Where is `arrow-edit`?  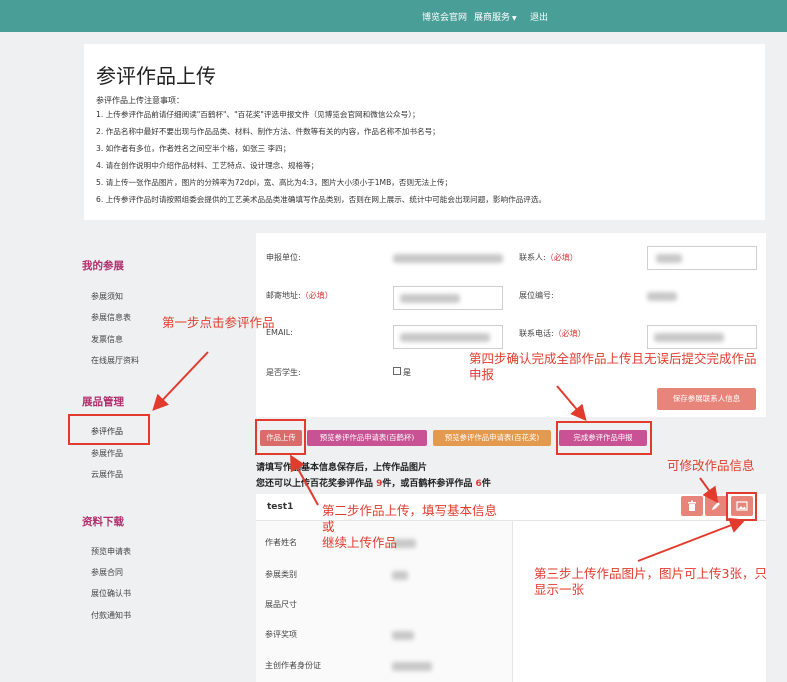 arrow-edit is located at coordinates (709, 490).